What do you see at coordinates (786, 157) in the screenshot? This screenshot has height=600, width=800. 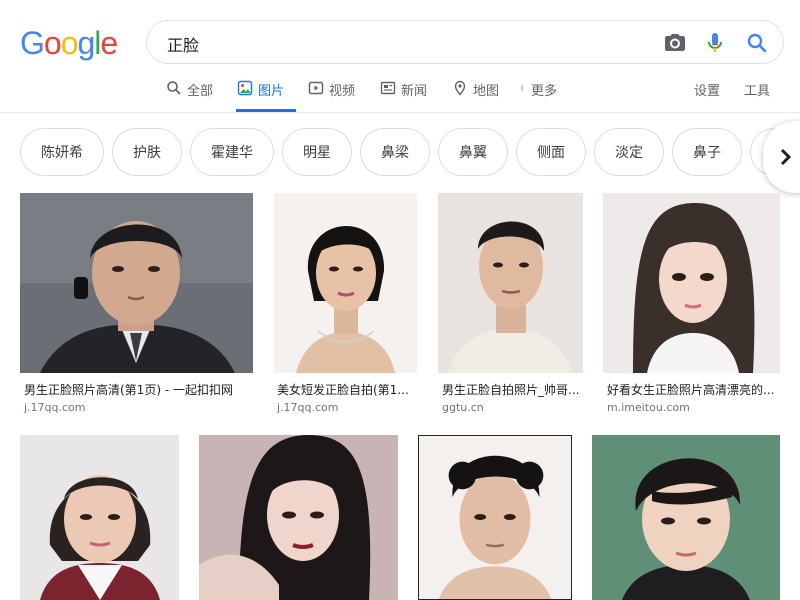 I see `chevron-right-icon` at bounding box center [786, 157].